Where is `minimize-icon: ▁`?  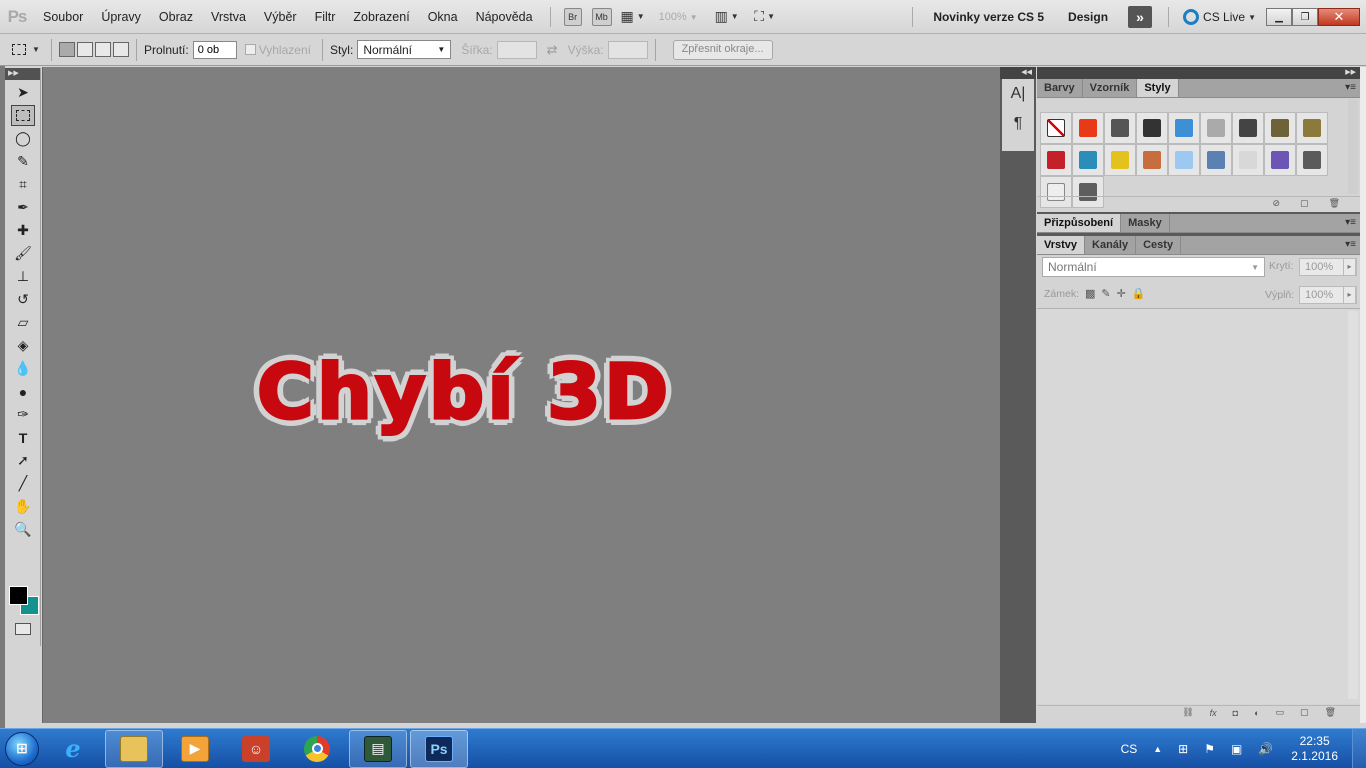 minimize-icon: ▁ is located at coordinates (1279, 17).